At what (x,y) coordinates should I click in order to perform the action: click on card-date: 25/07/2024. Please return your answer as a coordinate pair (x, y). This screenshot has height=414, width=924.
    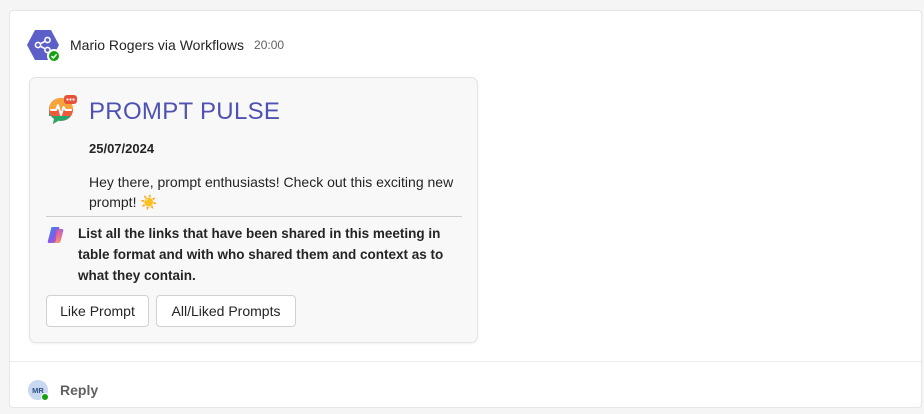
    Looking at the image, I should click on (122, 148).